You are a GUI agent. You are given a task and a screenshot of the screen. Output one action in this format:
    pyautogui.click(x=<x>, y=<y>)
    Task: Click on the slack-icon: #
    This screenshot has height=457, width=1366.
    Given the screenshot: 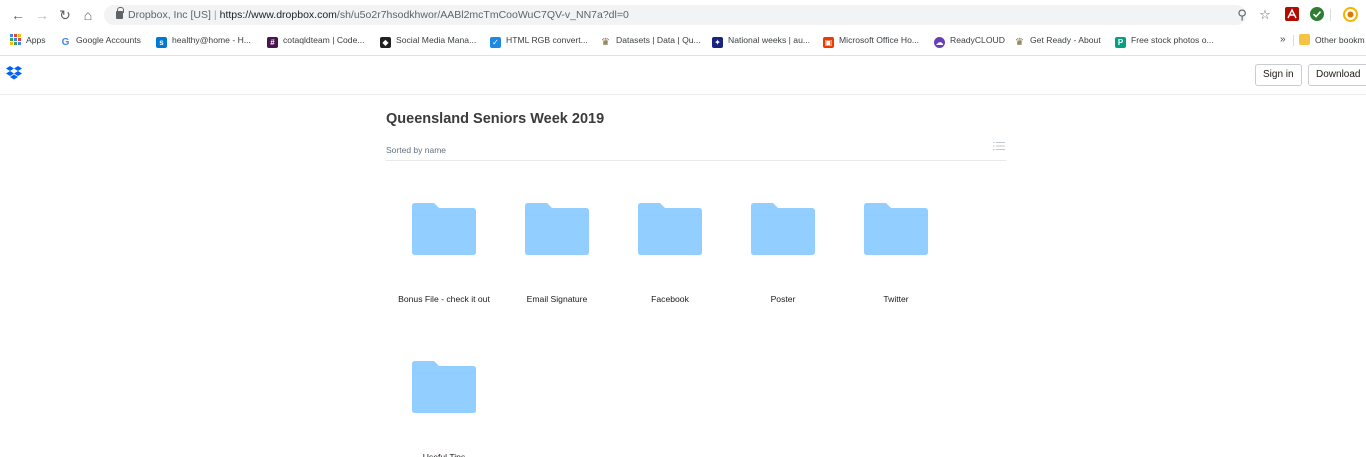 What is the action you would take?
    pyautogui.click(x=272, y=42)
    